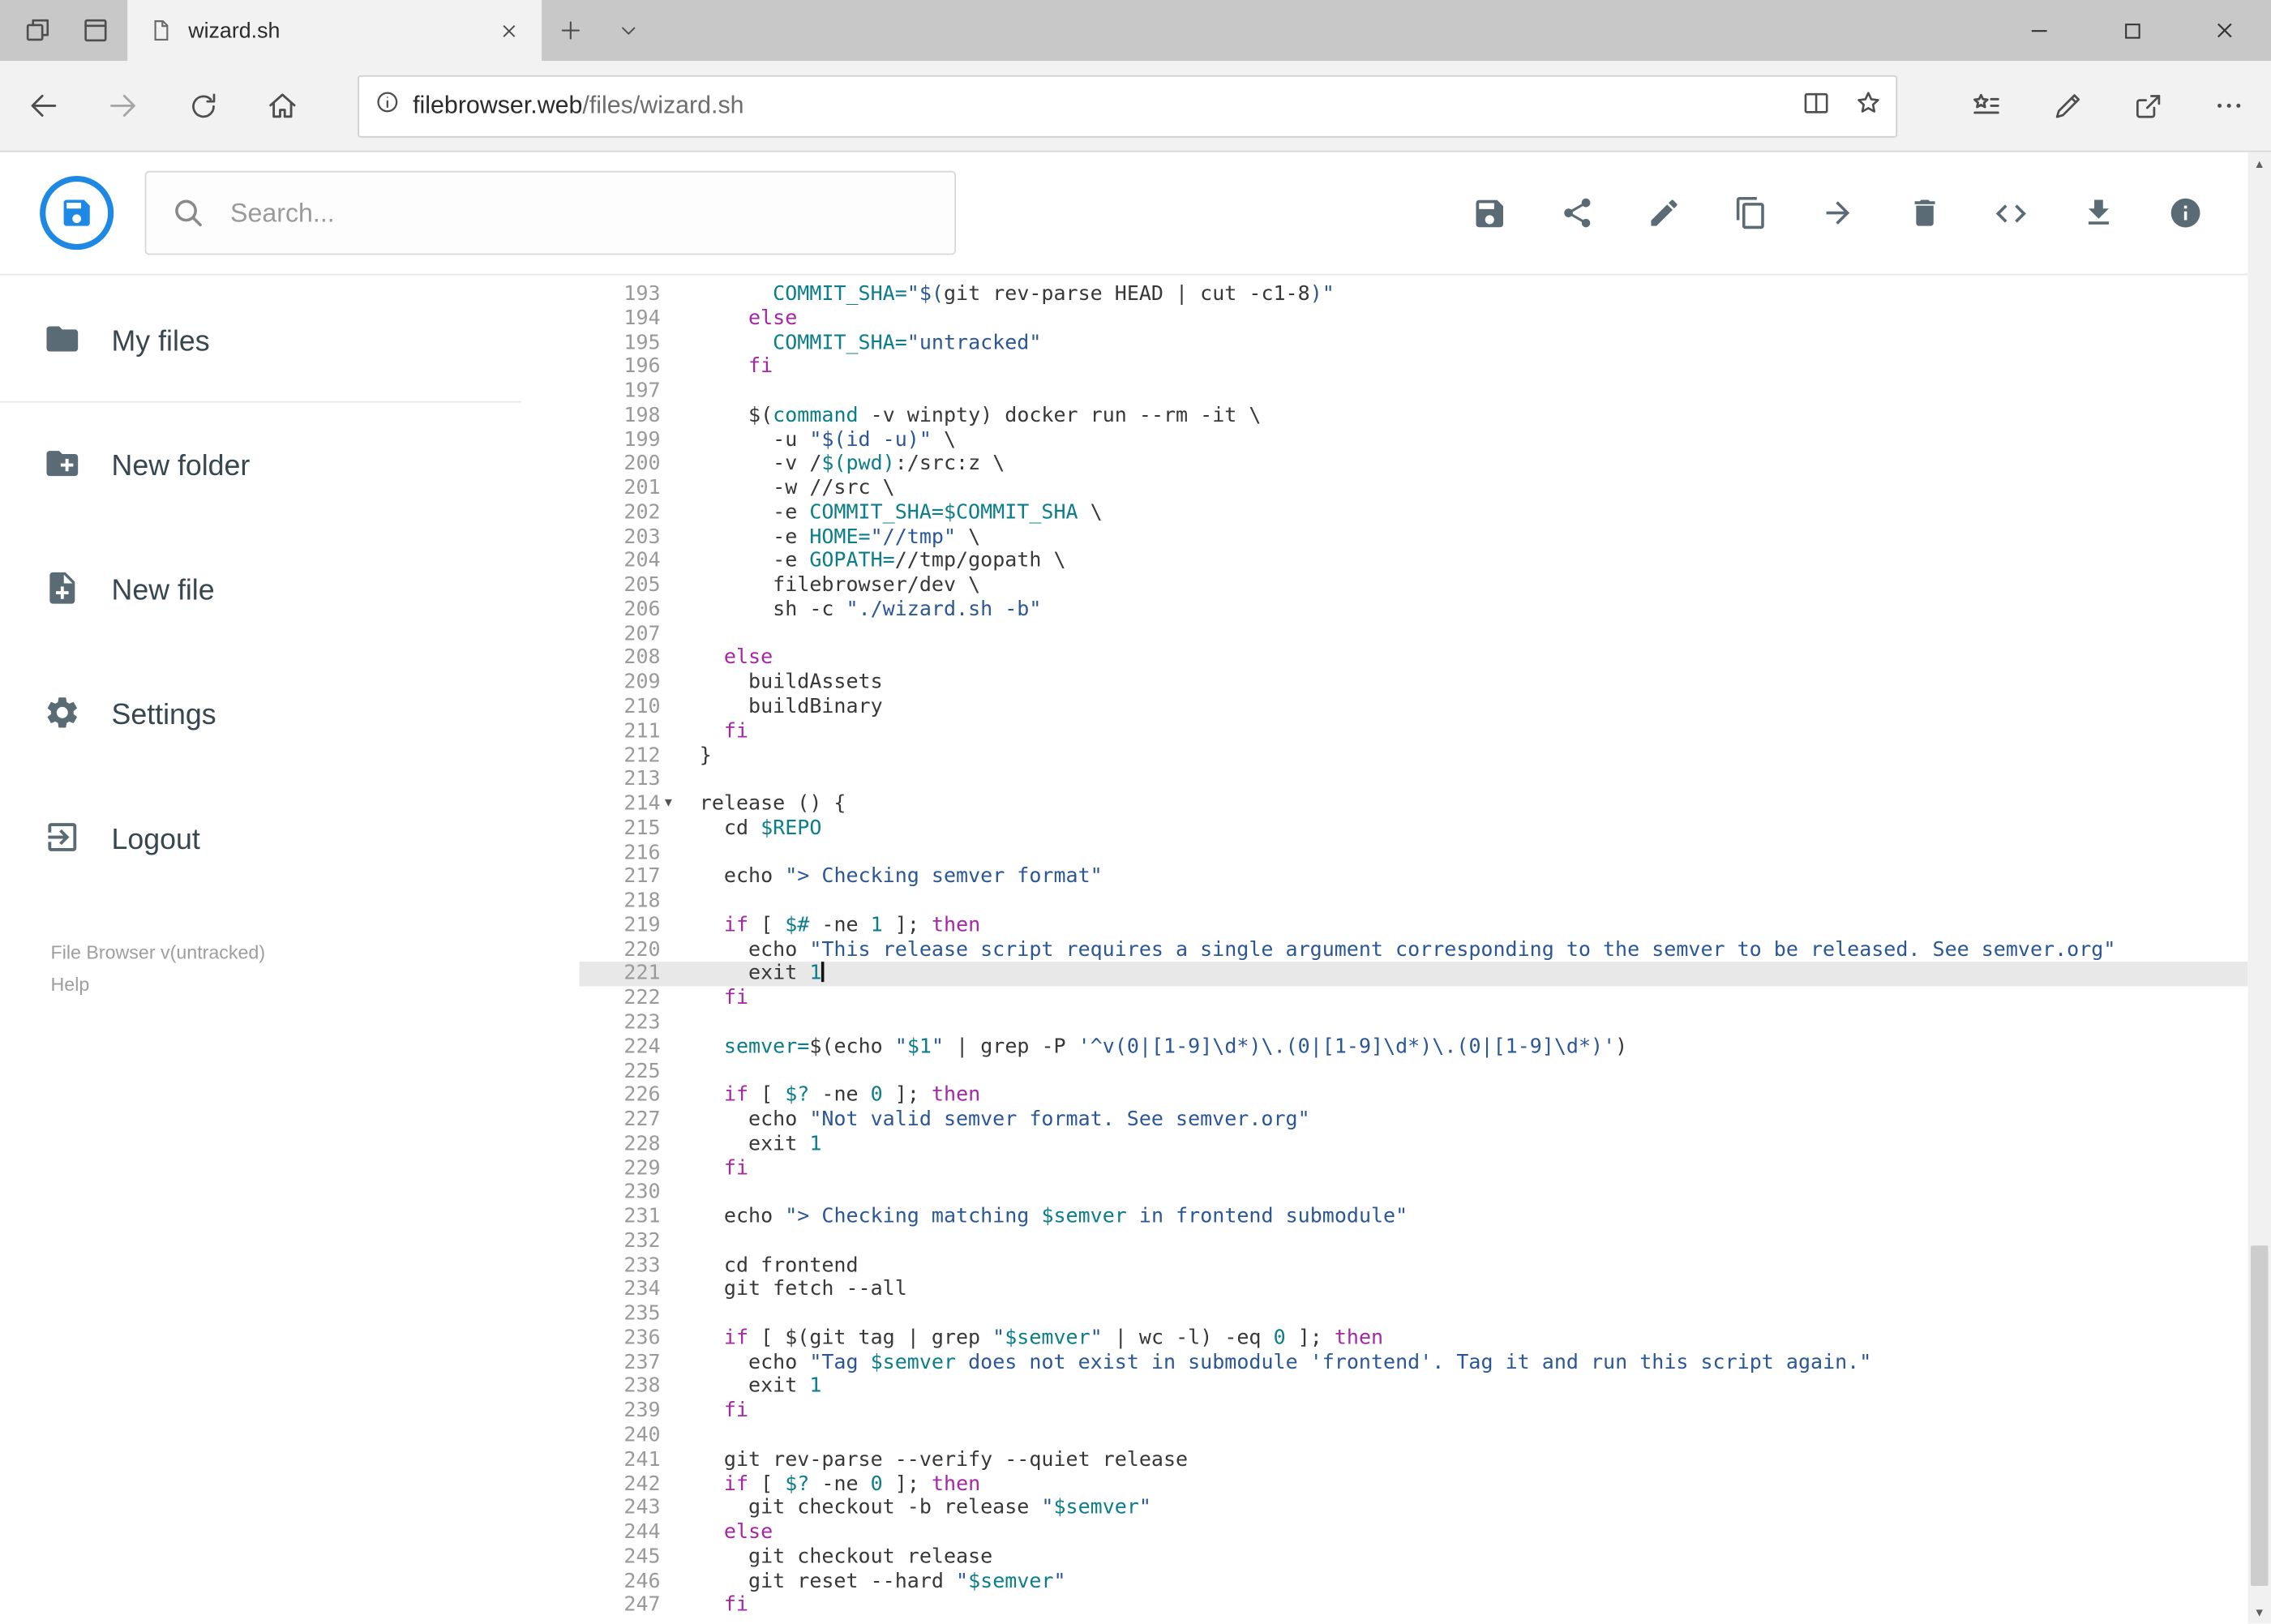 The image size is (2271, 1624). What do you see at coordinates (2259, 1416) in the screenshot?
I see `scrollbar-thumb` at bounding box center [2259, 1416].